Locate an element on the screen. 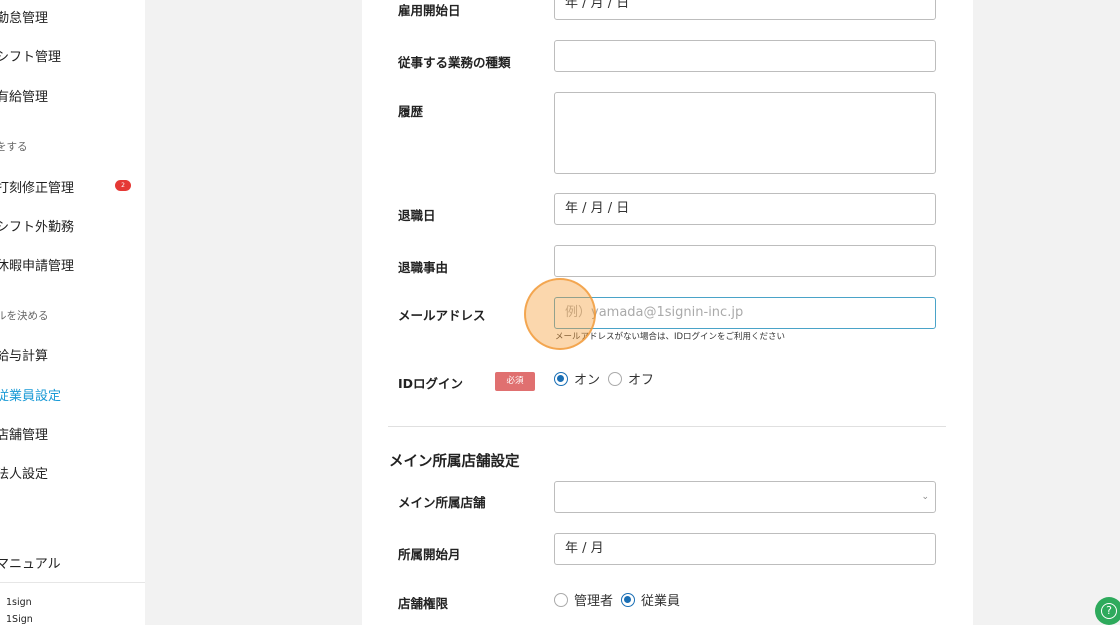  sidebar-section-label: ルを決める is located at coordinates (24, 316).